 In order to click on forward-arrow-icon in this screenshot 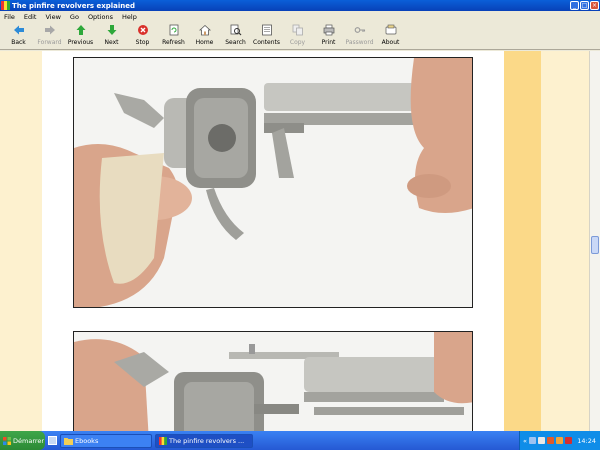, I will do `click(49, 30)`.